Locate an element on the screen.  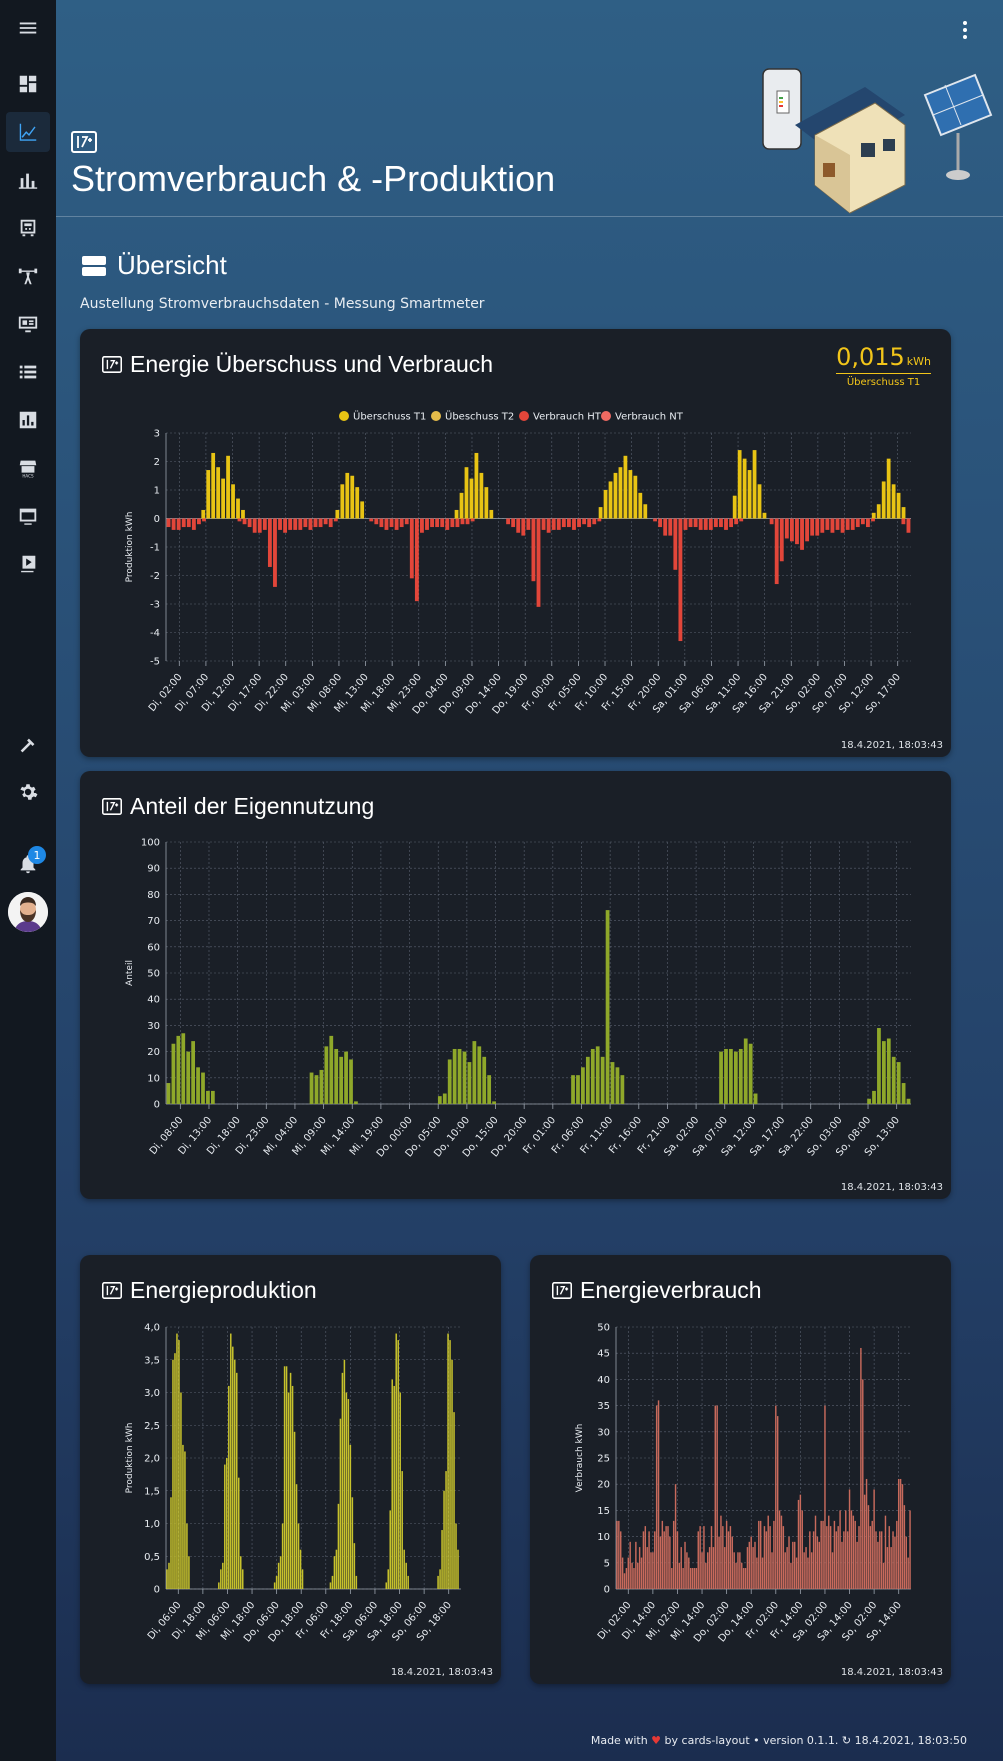
y-tick-label: 45 is located at coordinates (603, 1354).